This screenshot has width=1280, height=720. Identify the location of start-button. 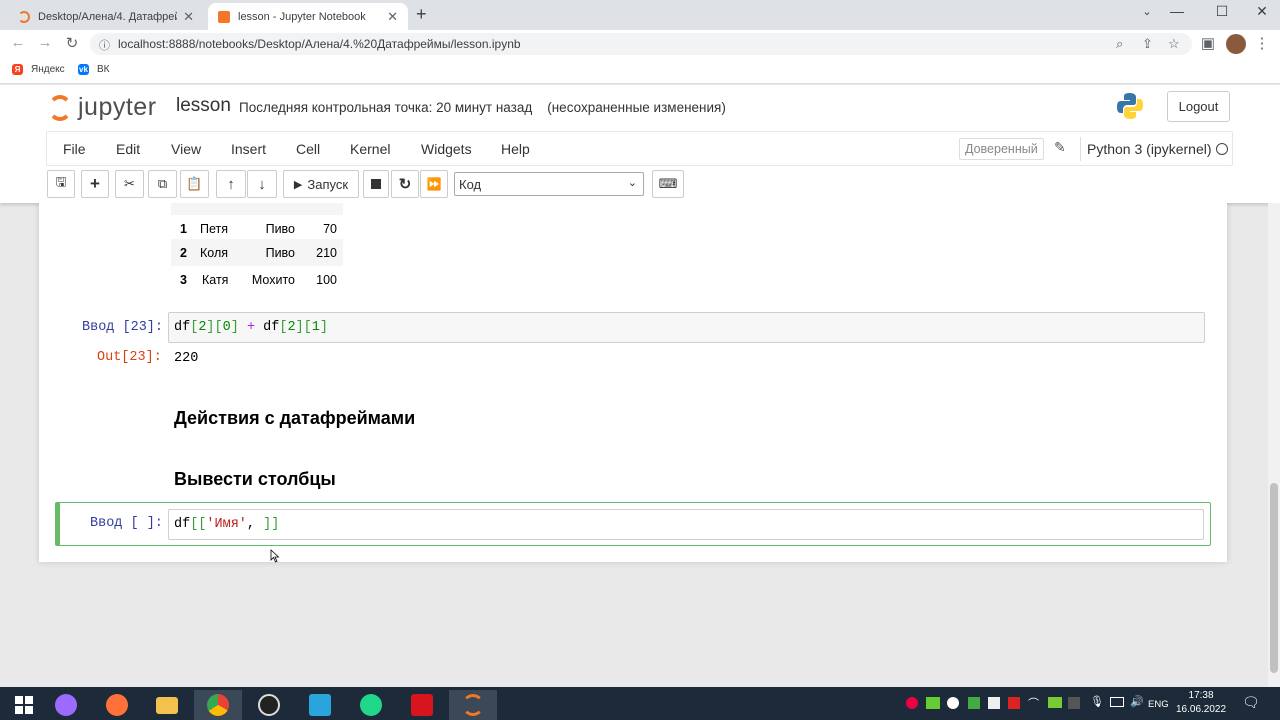
(24, 705).